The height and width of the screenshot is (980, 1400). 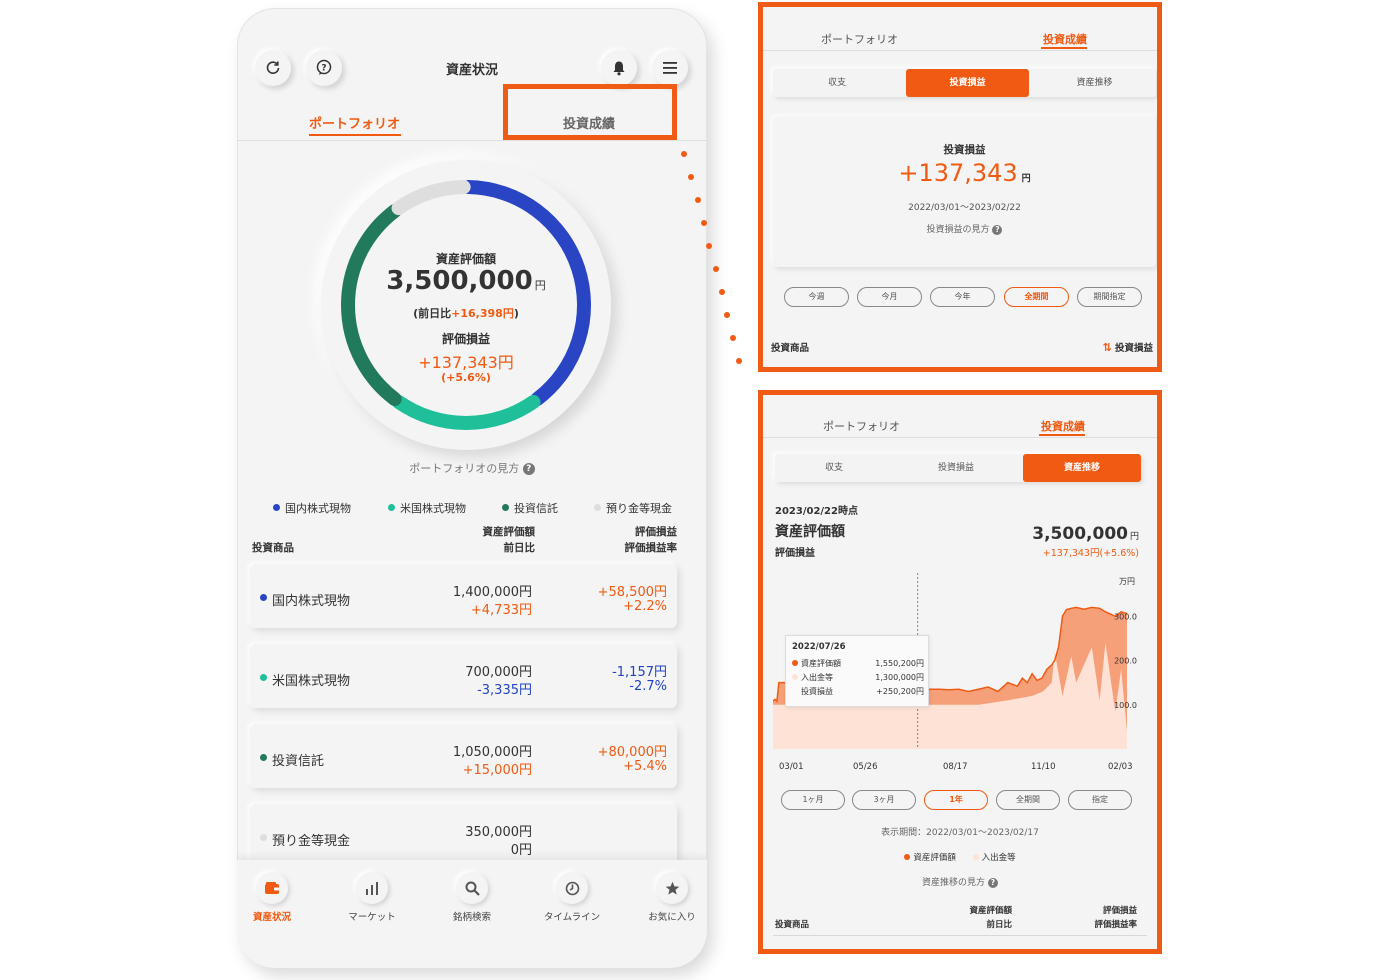 I want to click on portfolio-howto-link: ポートフォリオの見方 ?, so click(x=472, y=468).